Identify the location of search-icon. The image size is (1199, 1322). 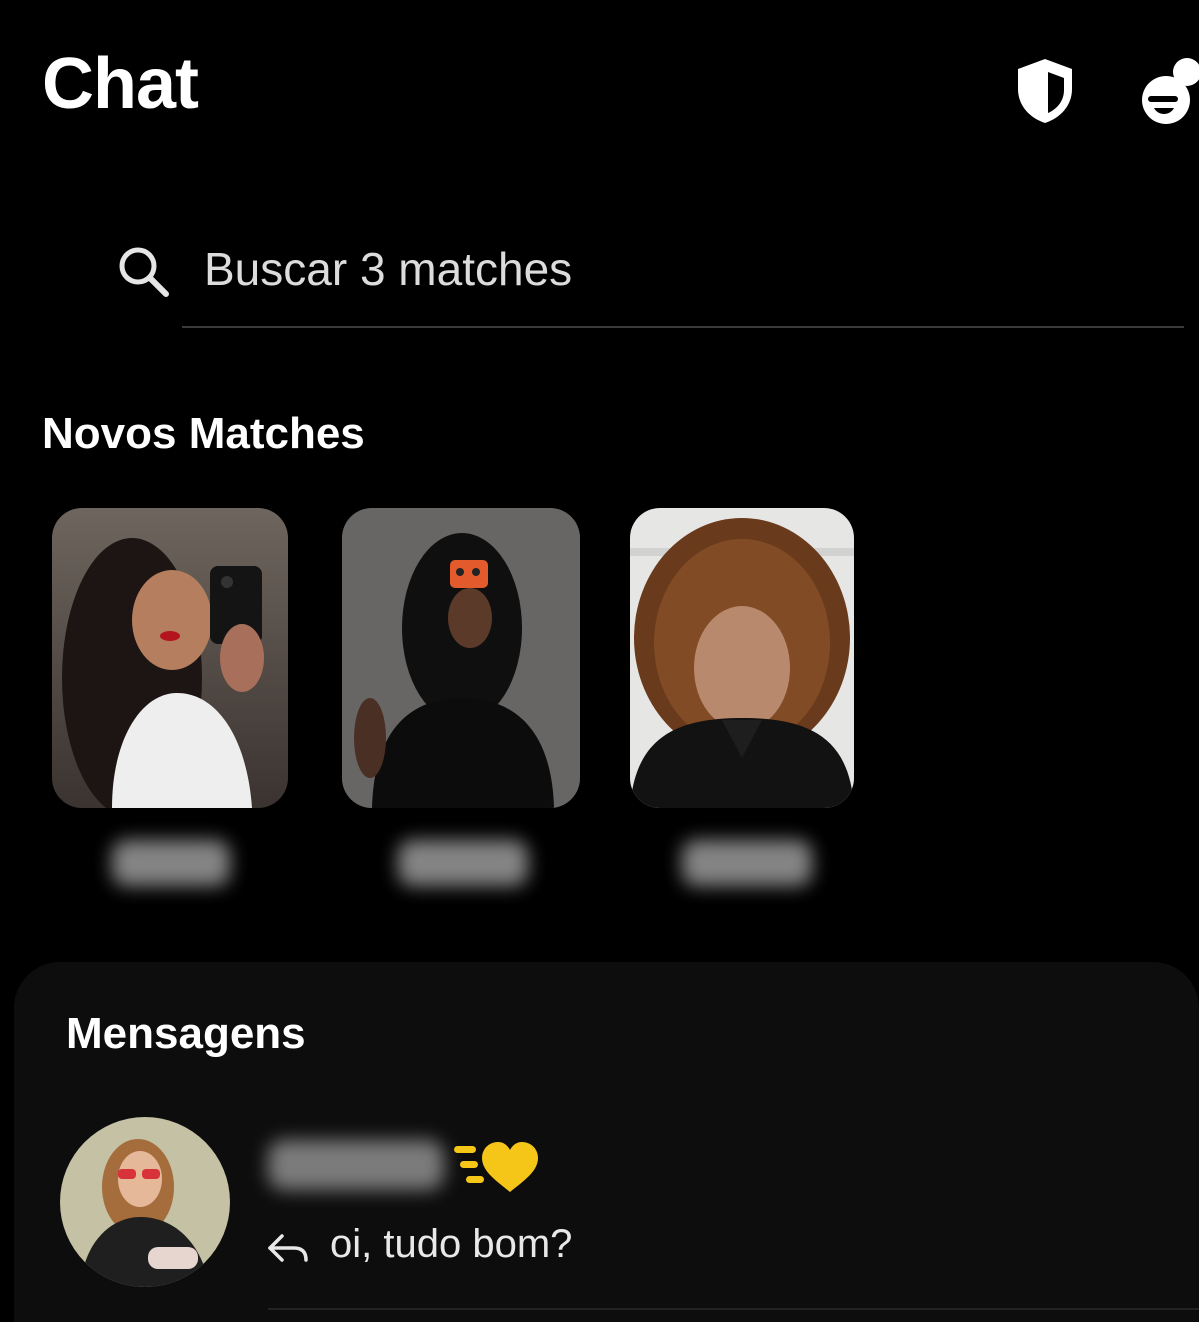
(144, 272).